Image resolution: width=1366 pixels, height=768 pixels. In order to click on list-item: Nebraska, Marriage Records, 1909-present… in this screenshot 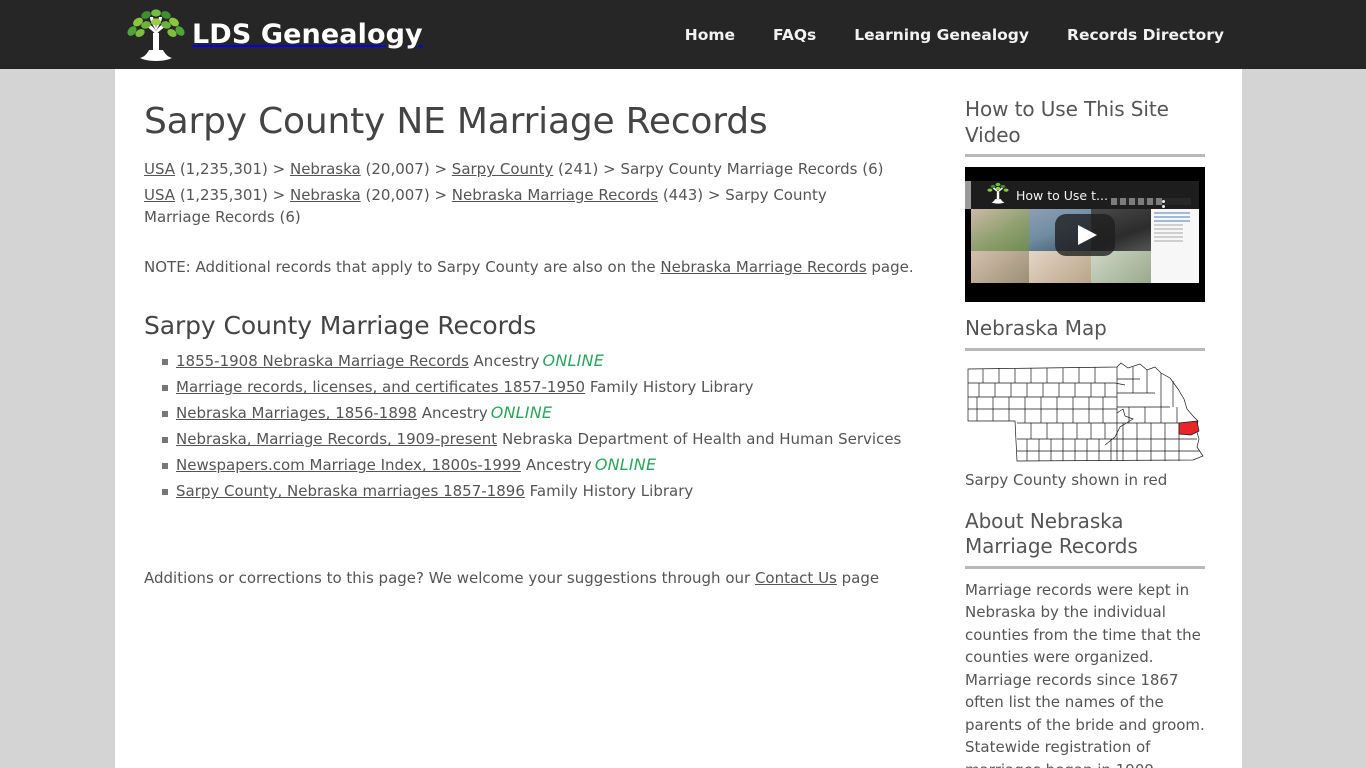, I will do `click(549, 439)`.